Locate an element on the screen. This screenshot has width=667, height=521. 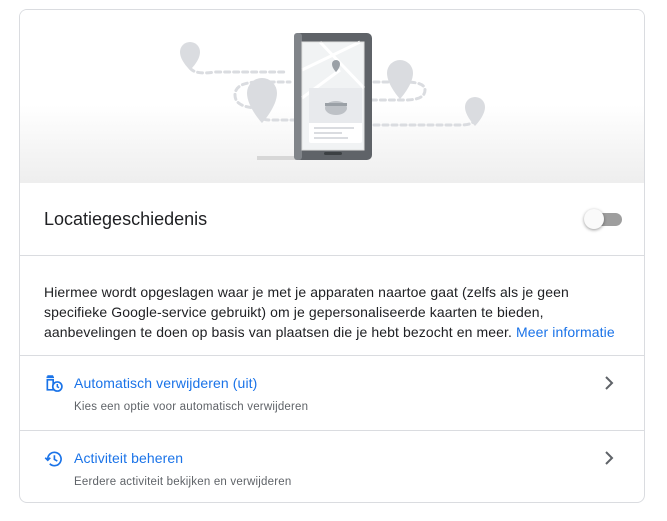
location-history-header: Locatiegeschiedenis is located at coordinates (332, 219).